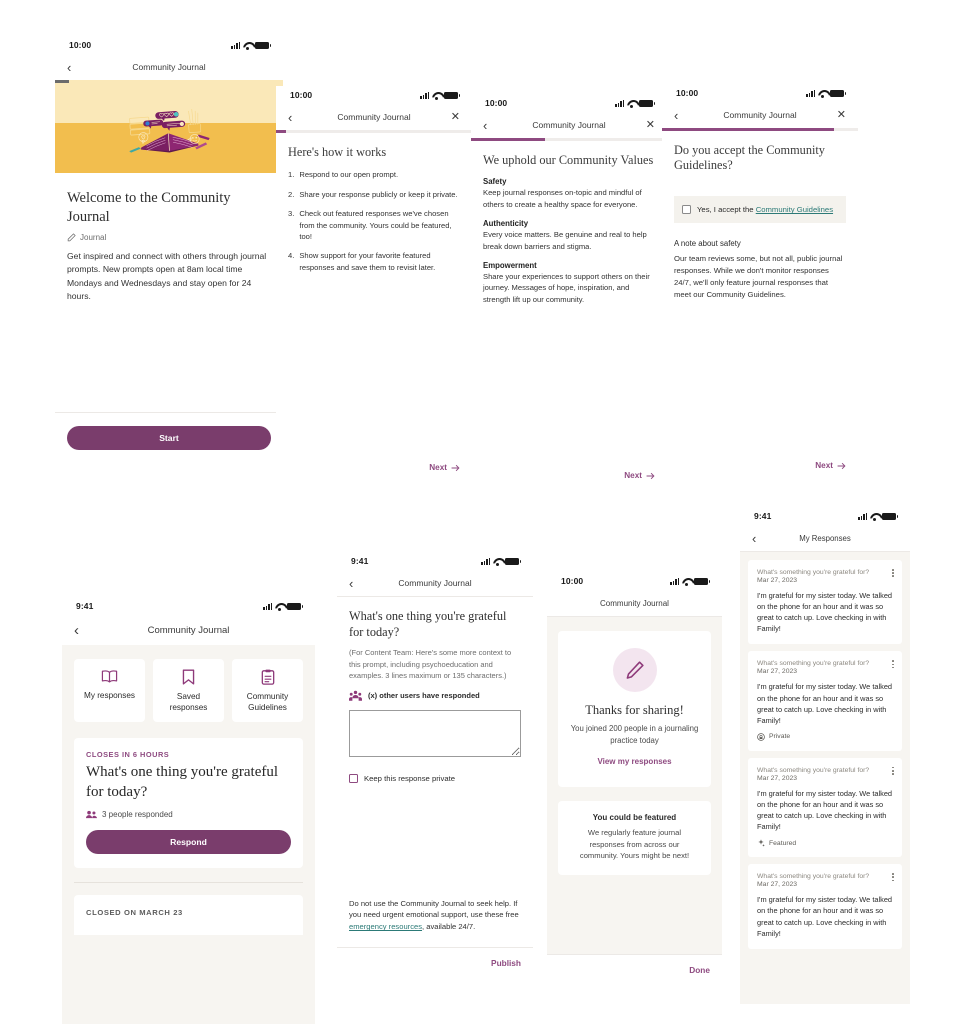 The width and height of the screenshot is (967, 1024). Describe the element at coordinates (91, 814) in the screenshot. I see `people-icon` at that location.